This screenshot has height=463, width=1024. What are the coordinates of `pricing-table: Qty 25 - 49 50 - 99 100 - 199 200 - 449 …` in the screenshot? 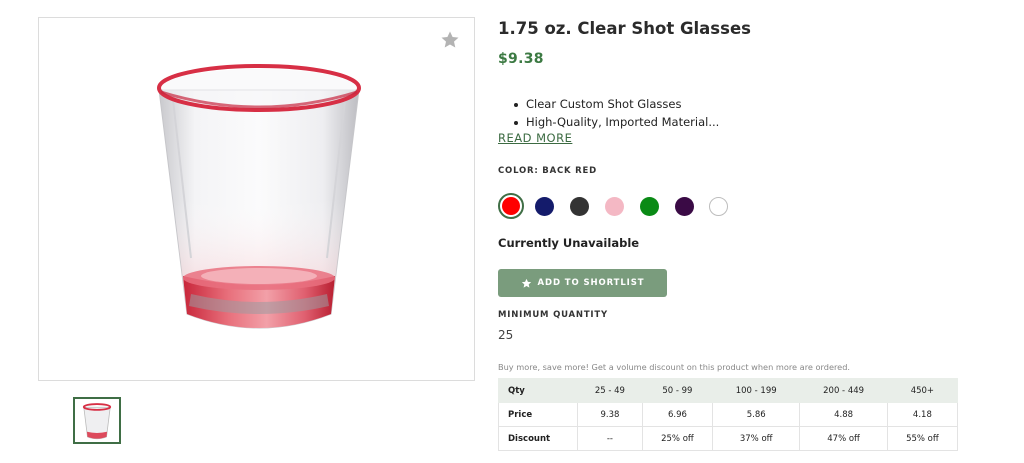 It's located at (728, 414).